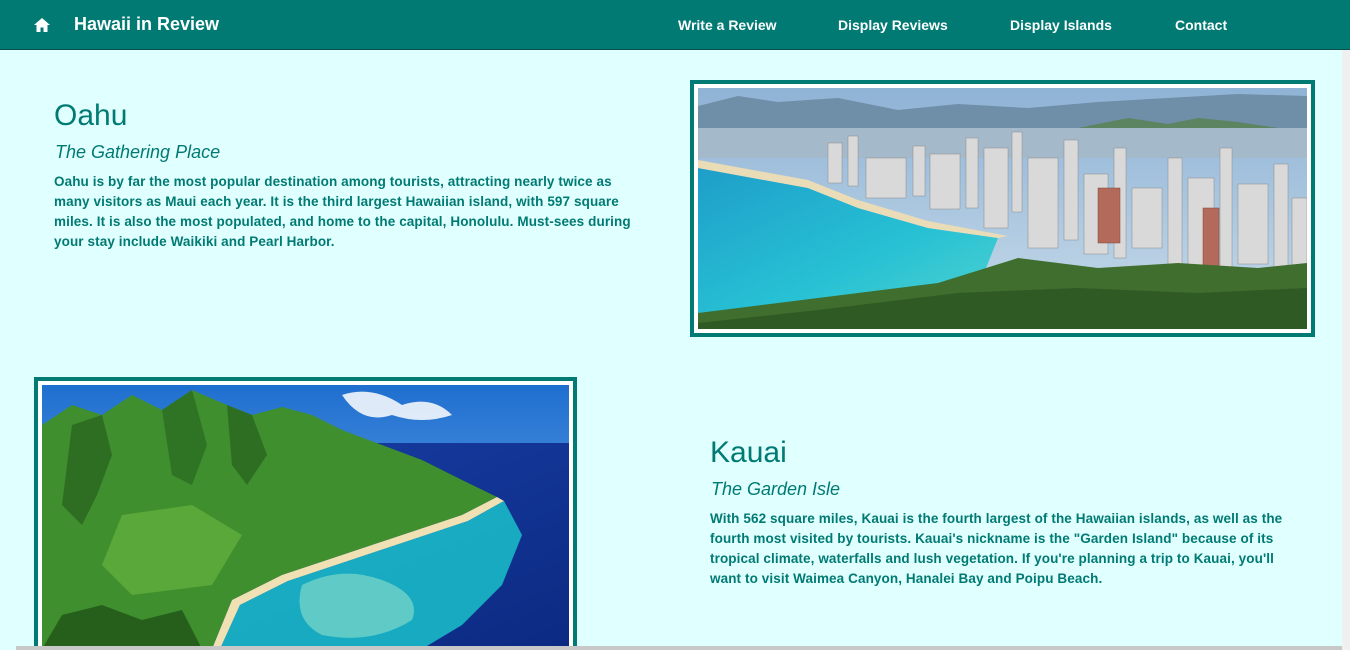  Describe the element at coordinates (748, 452) in the screenshot. I see `island-title-kauai: Kauai` at that location.